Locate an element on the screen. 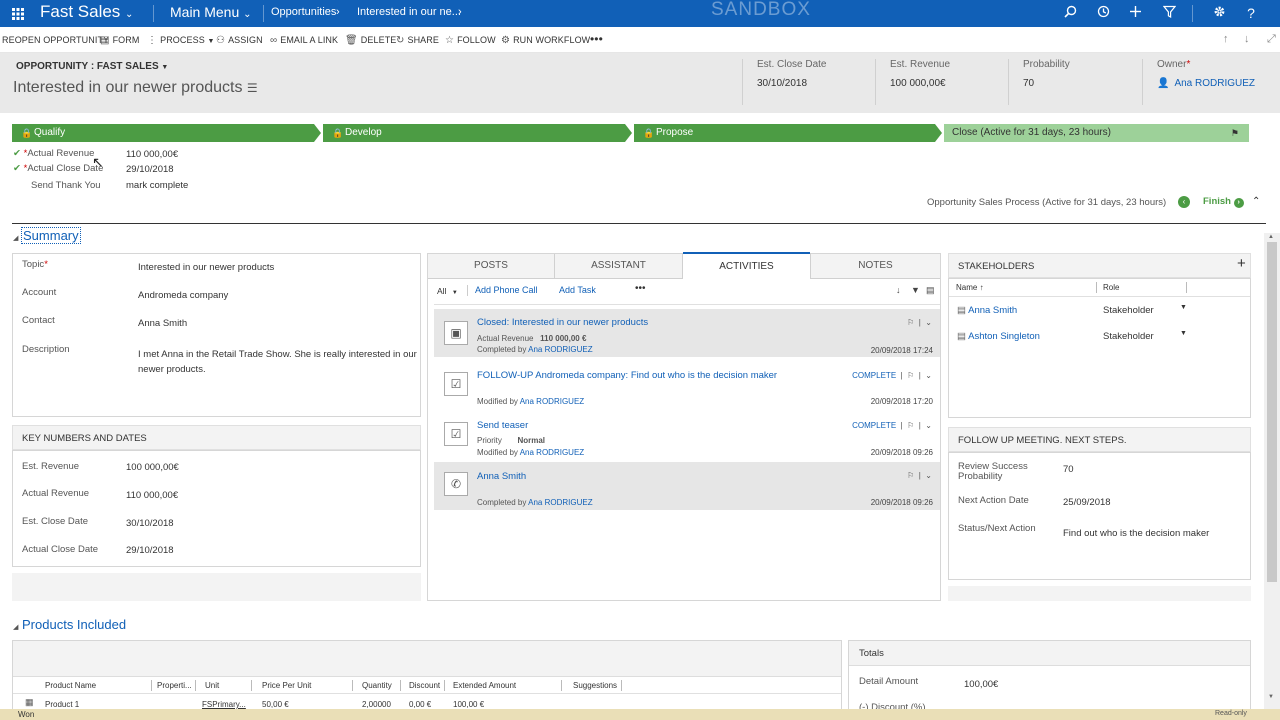 The width and height of the screenshot is (1280, 720). products-section-header: ◢ Products Included is located at coordinates (69, 624).